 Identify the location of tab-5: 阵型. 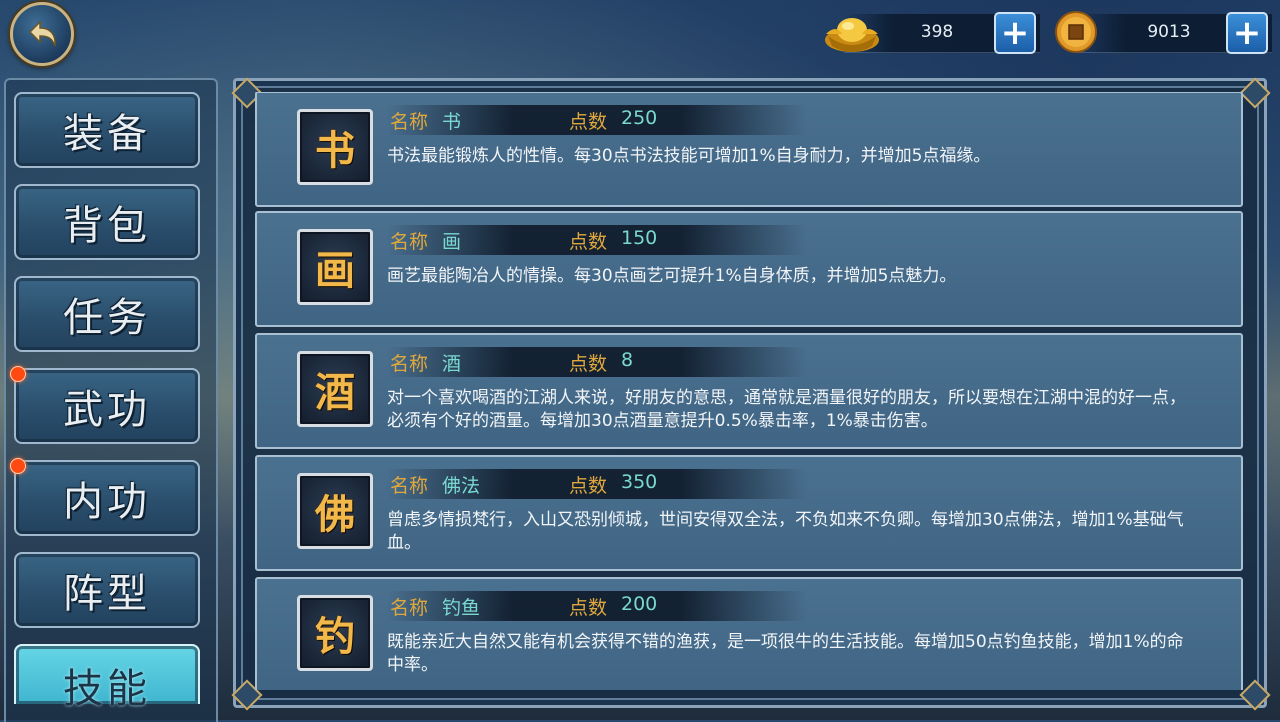
(107, 590).